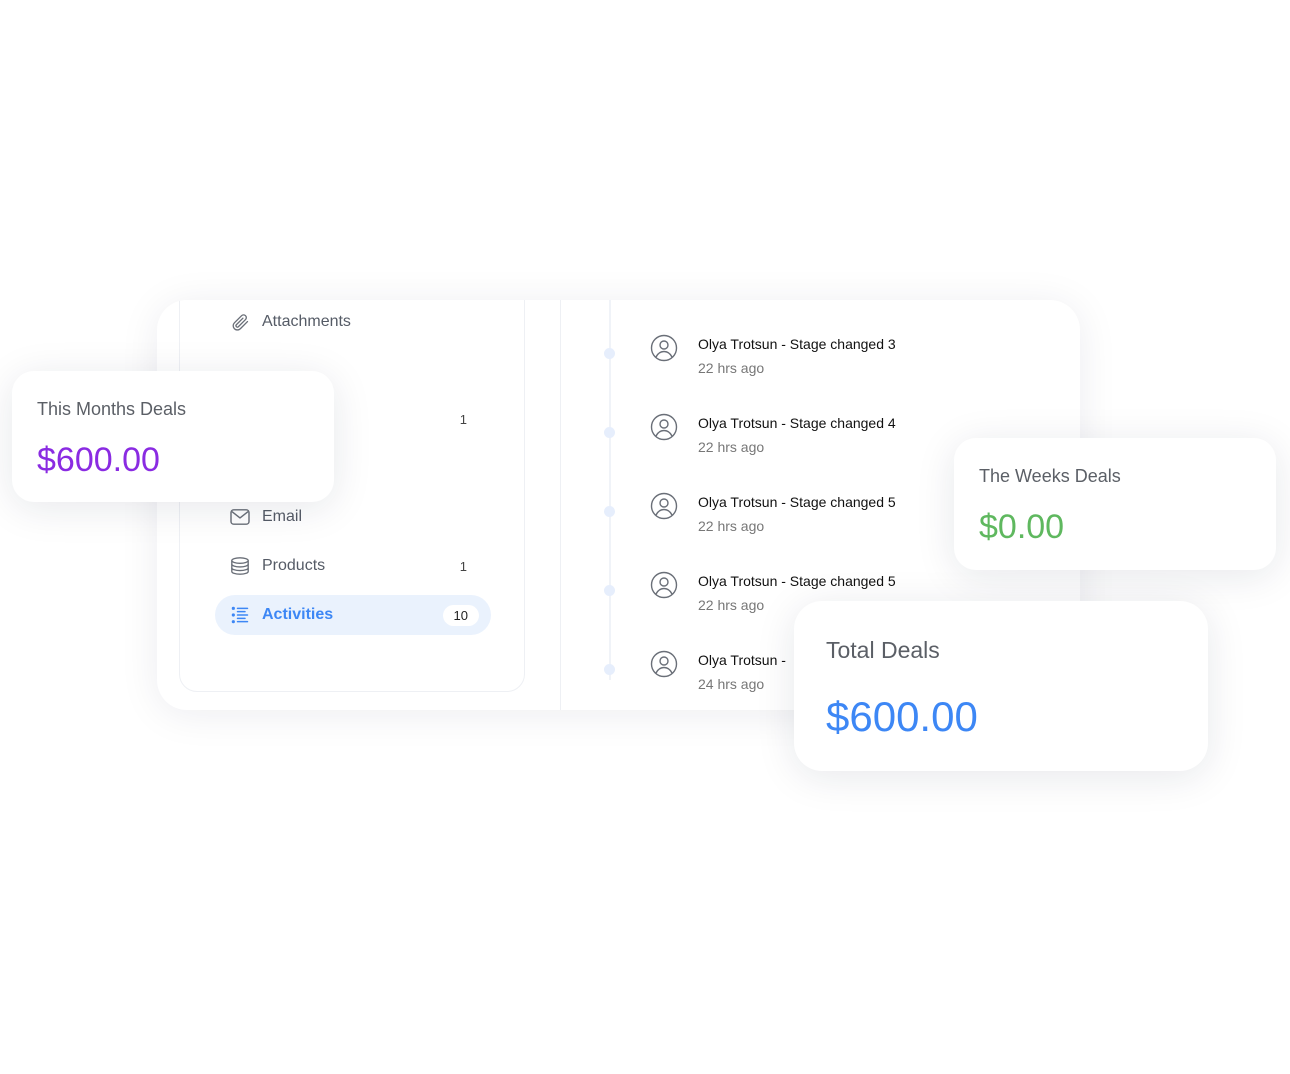 The width and height of the screenshot is (1290, 1074). Describe the element at coordinates (742, 660) in the screenshot. I see `timeline-title: Olya Trotsun -` at that location.